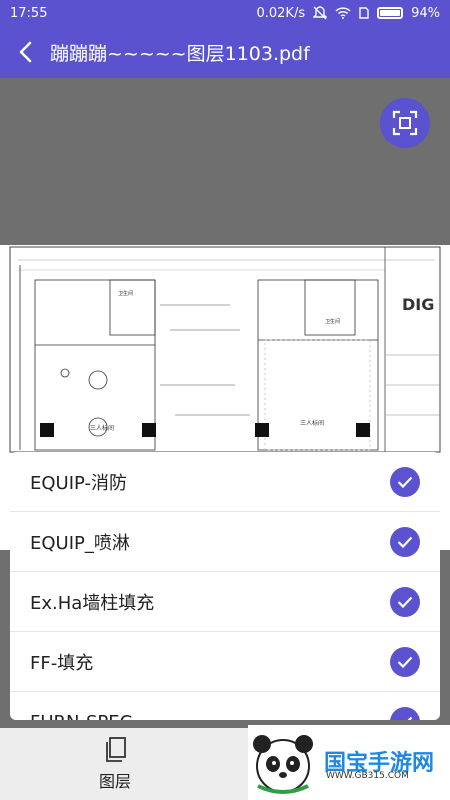  I want to click on drawing-logo: DIG, so click(418, 304).